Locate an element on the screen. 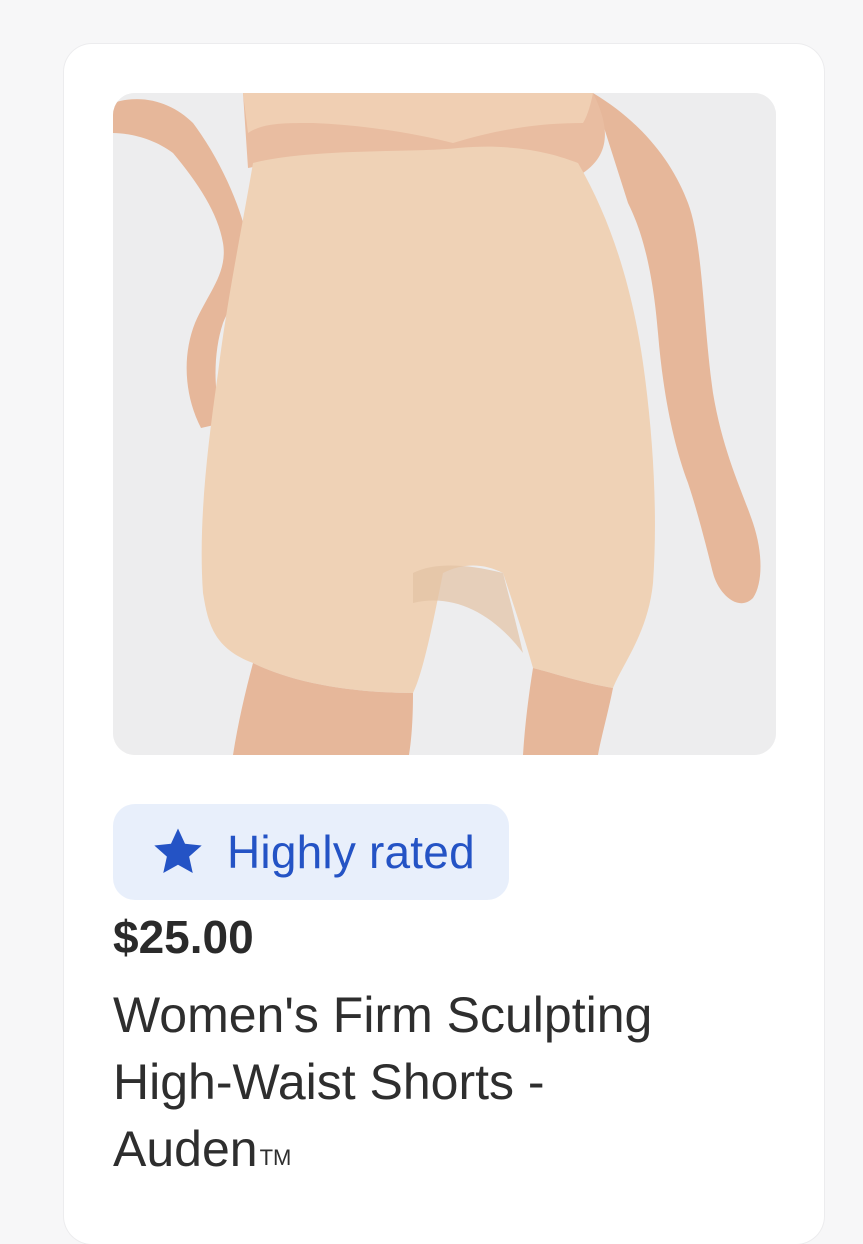 The width and height of the screenshot is (863, 1244). product-title-line: AudenTM is located at coordinates (453, 1149).